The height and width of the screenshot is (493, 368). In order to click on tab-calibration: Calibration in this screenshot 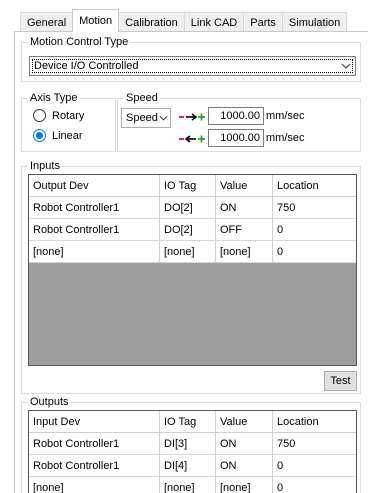, I will do `click(151, 22)`.